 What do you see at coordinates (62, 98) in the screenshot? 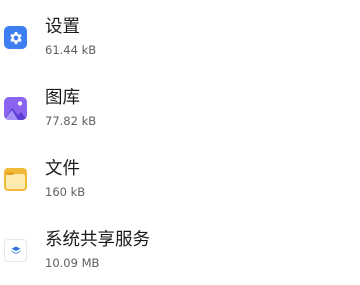
I see `app-name: 图库` at bounding box center [62, 98].